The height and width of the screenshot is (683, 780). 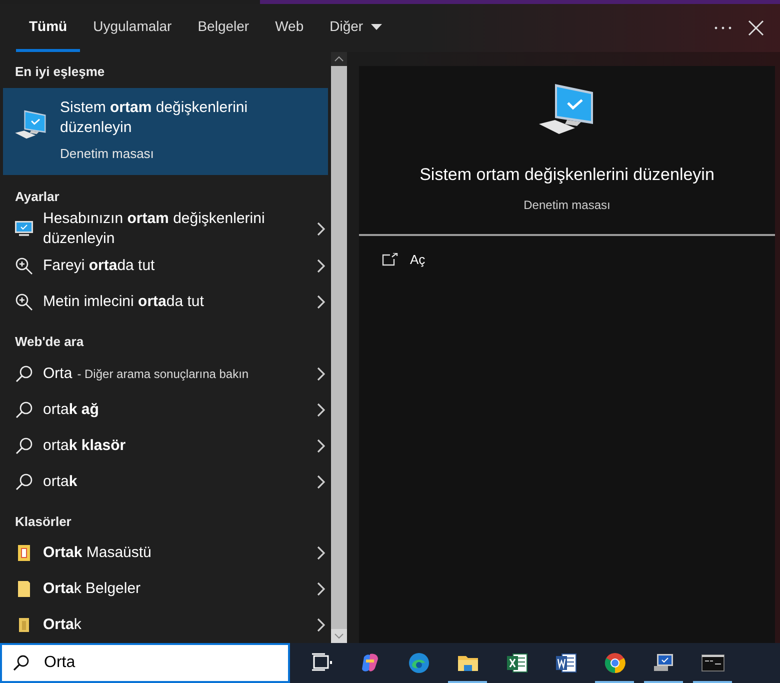 I want to click on result-item: ortak klasör, so click(x=165, y=446).